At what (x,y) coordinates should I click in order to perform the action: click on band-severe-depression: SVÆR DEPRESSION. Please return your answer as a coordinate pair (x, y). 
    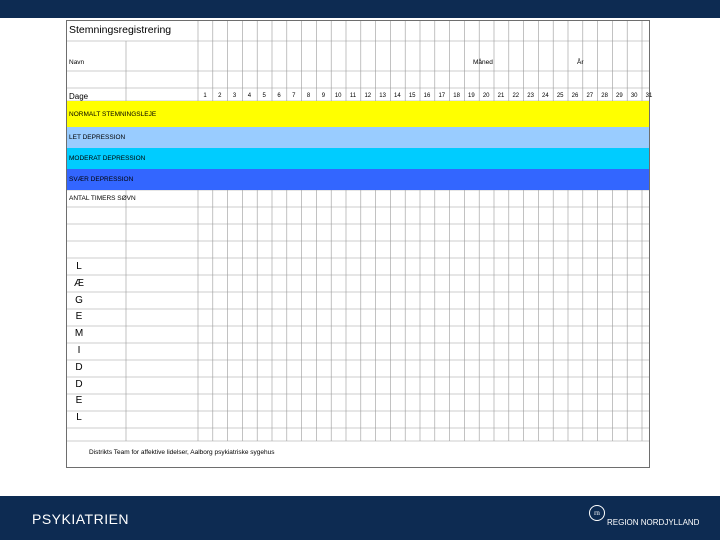
    Looking at the image, I should click on (358, 179).